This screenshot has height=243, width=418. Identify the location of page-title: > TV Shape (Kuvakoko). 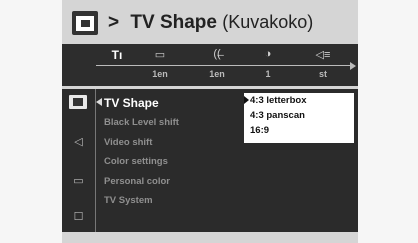
(210, 23).